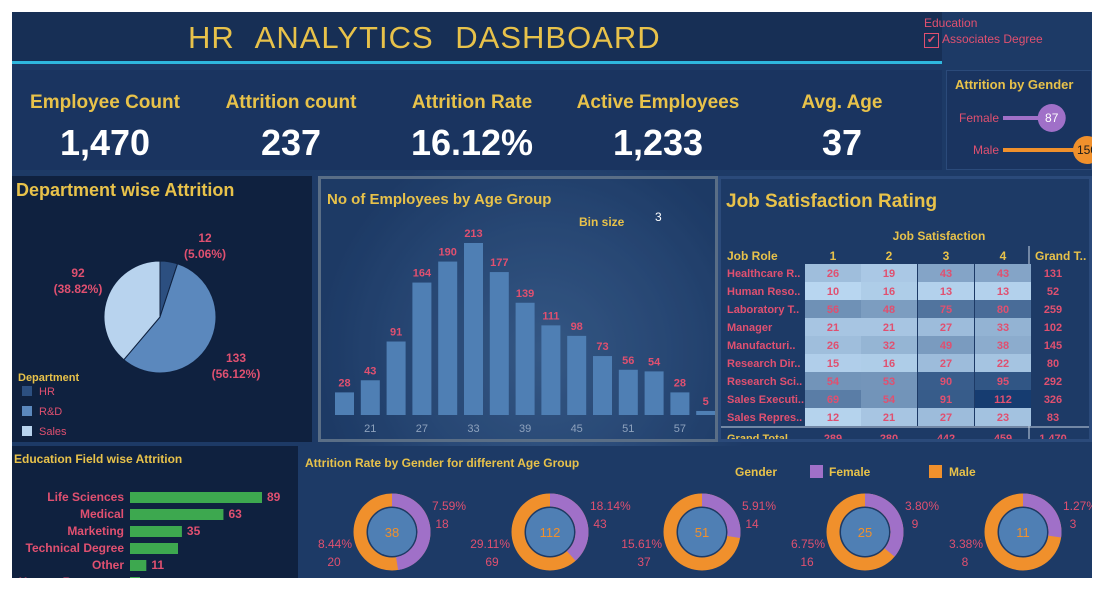 This screenshot has height=589, width=1119. I want to click on legend-label: HR, so click(47, 392).